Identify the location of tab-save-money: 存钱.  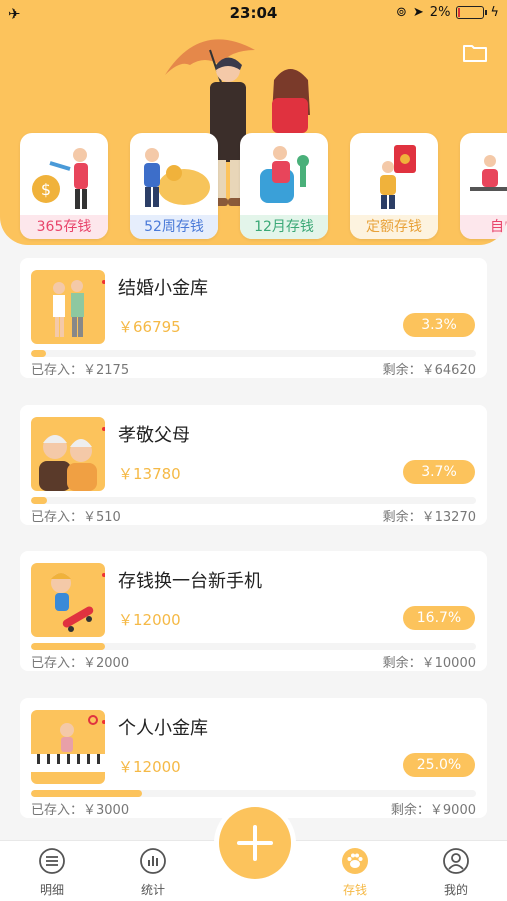
(355, 872).